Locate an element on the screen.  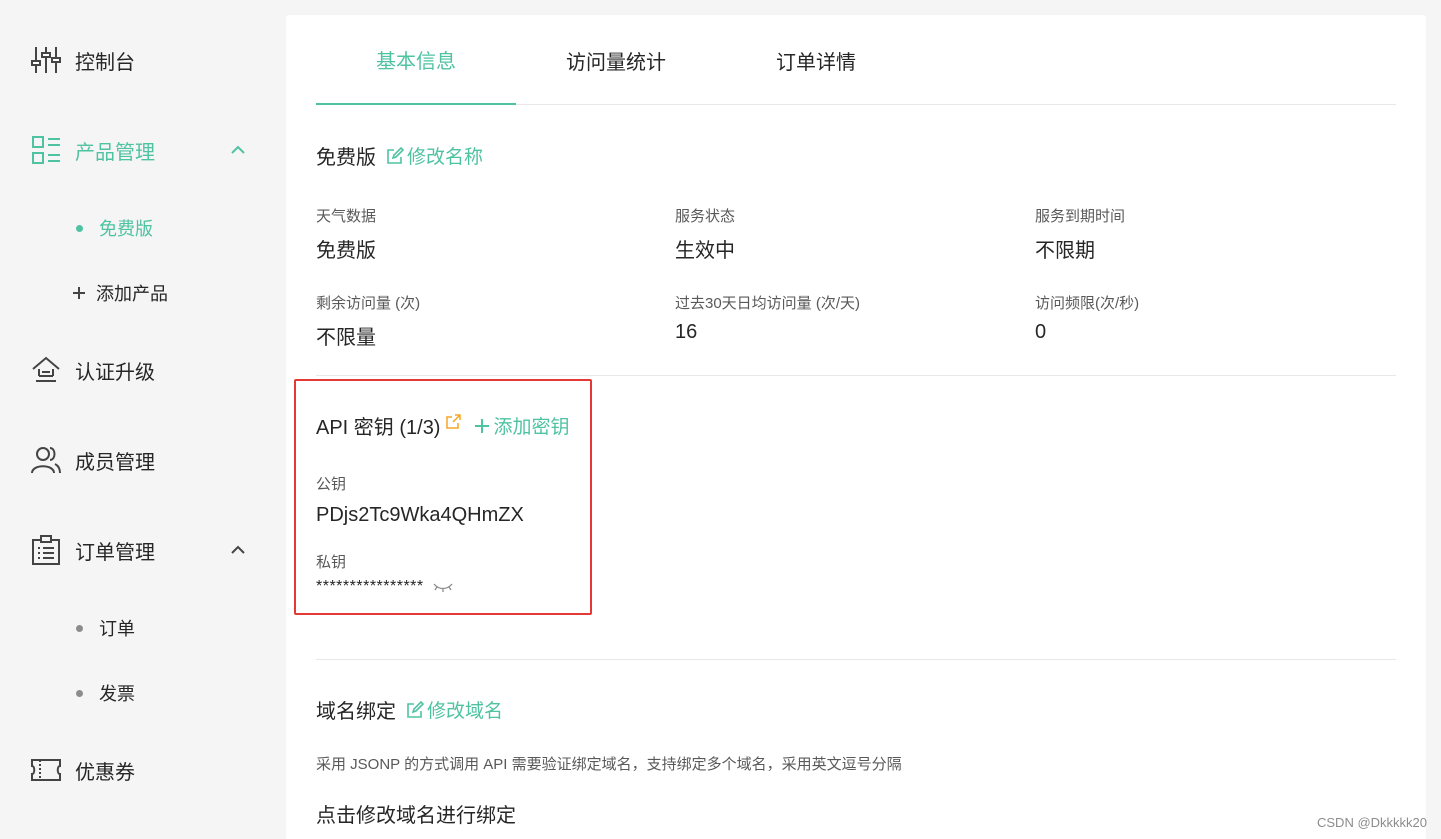
add-key-label: 添加密钥 is located at coordinates (531, 427).